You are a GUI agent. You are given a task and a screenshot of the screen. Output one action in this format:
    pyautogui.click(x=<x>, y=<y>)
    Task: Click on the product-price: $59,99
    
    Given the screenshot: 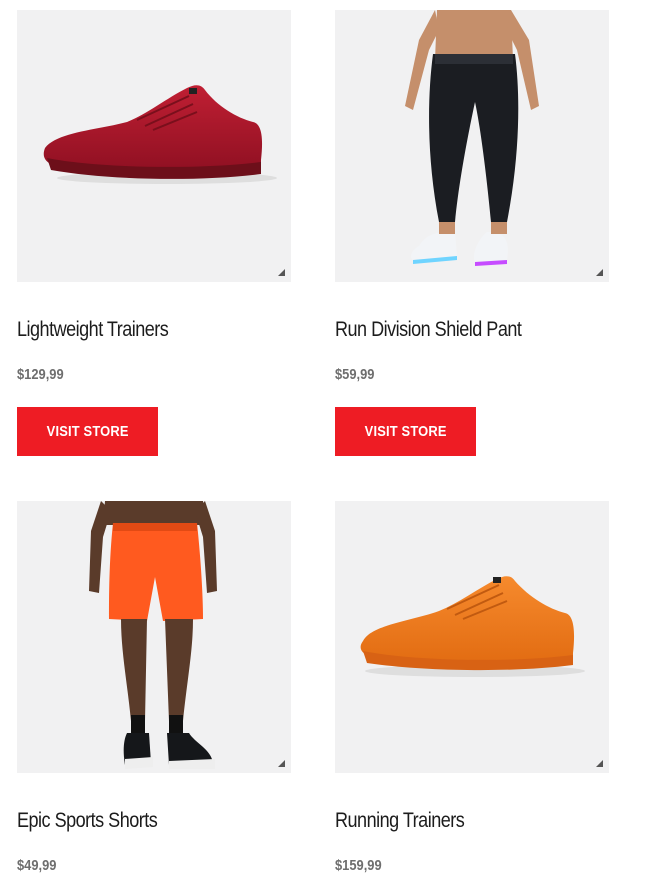 What is the action you would take?
    pyautogui.click(x=355, y=374)
    